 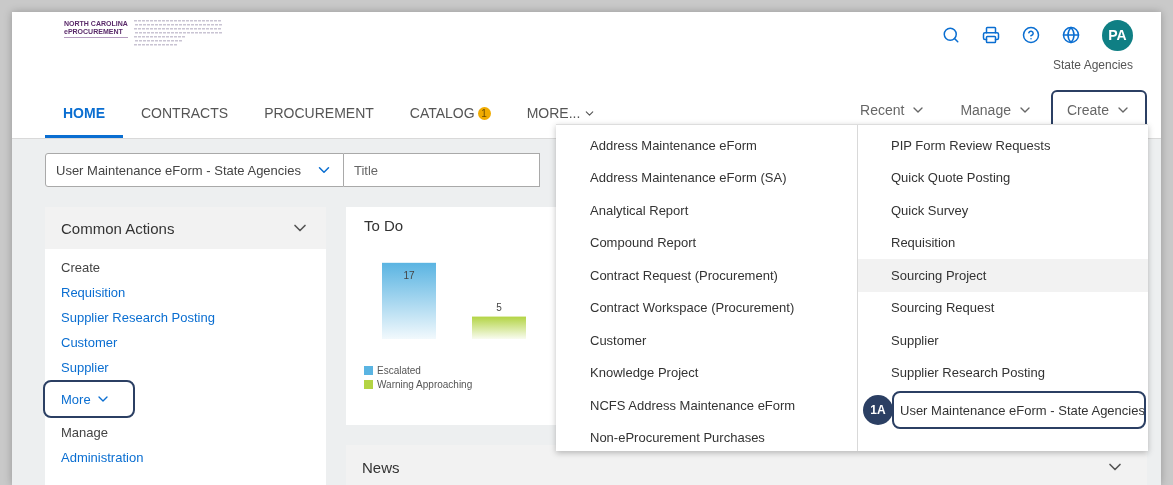 I want to click on globe-icon, so click(x=1071, y=35).